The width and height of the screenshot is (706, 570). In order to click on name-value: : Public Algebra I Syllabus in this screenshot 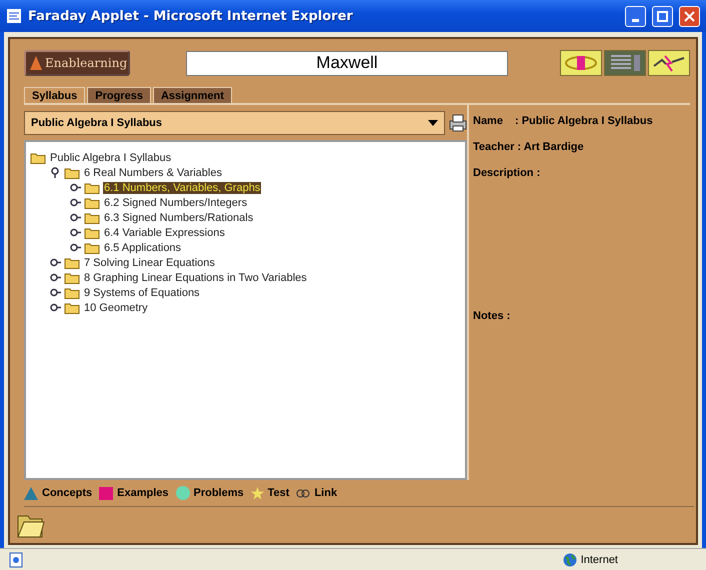, I will do `click(583, 121)`.